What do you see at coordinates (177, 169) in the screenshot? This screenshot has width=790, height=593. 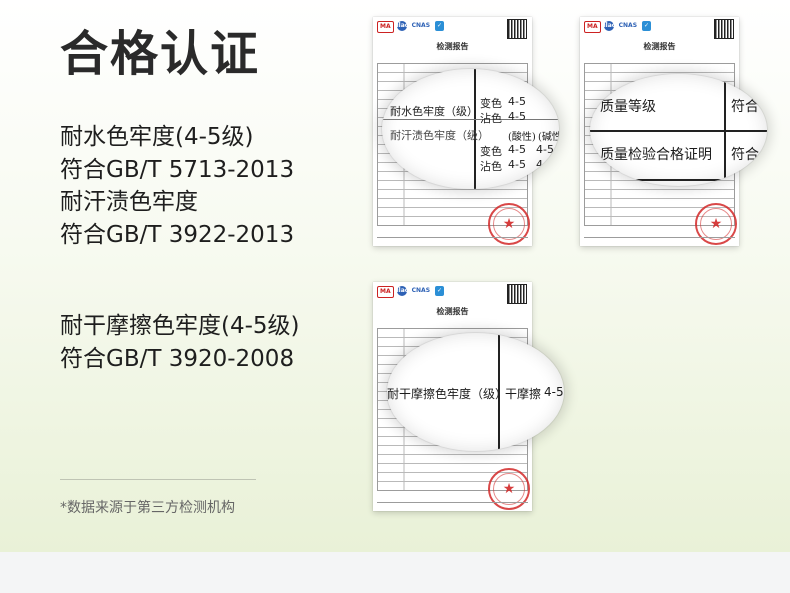 I see `claim-line: 符合GB/T 5713-2013` at bounding box center [177, 169].